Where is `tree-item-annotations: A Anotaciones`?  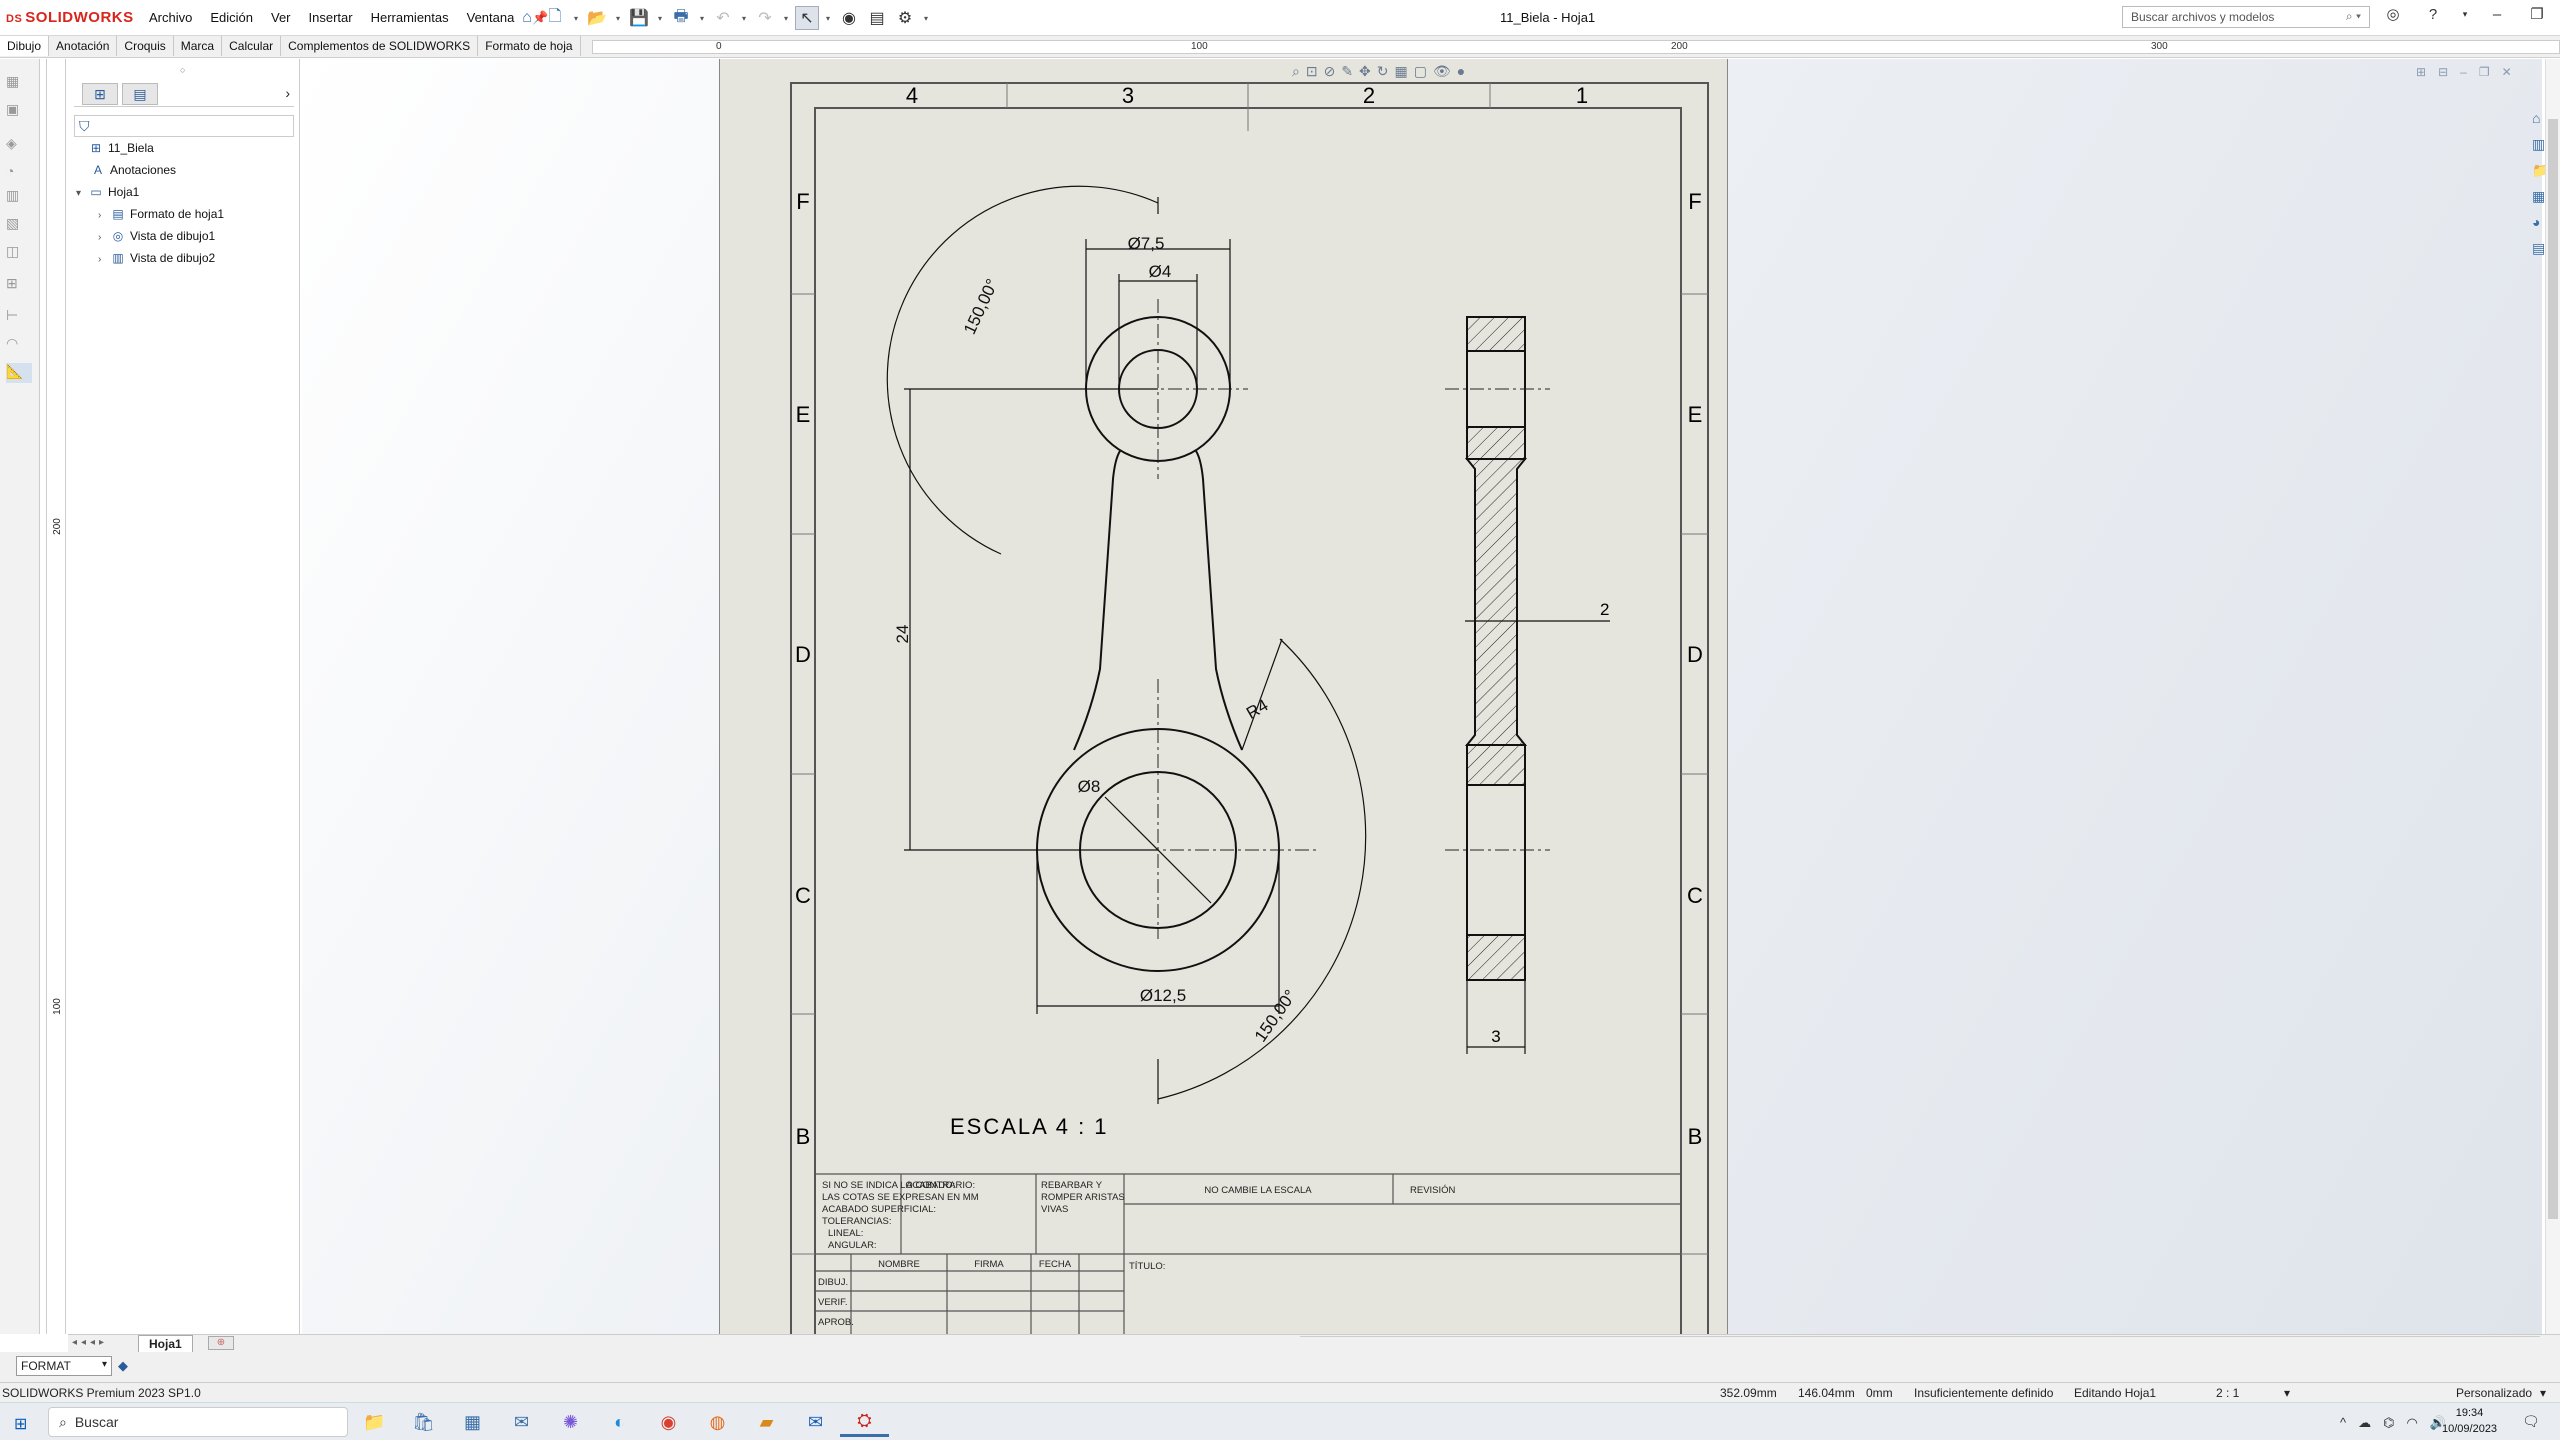
tree-item-annotations: A Anotaciones is located at coordinates (133, 170).